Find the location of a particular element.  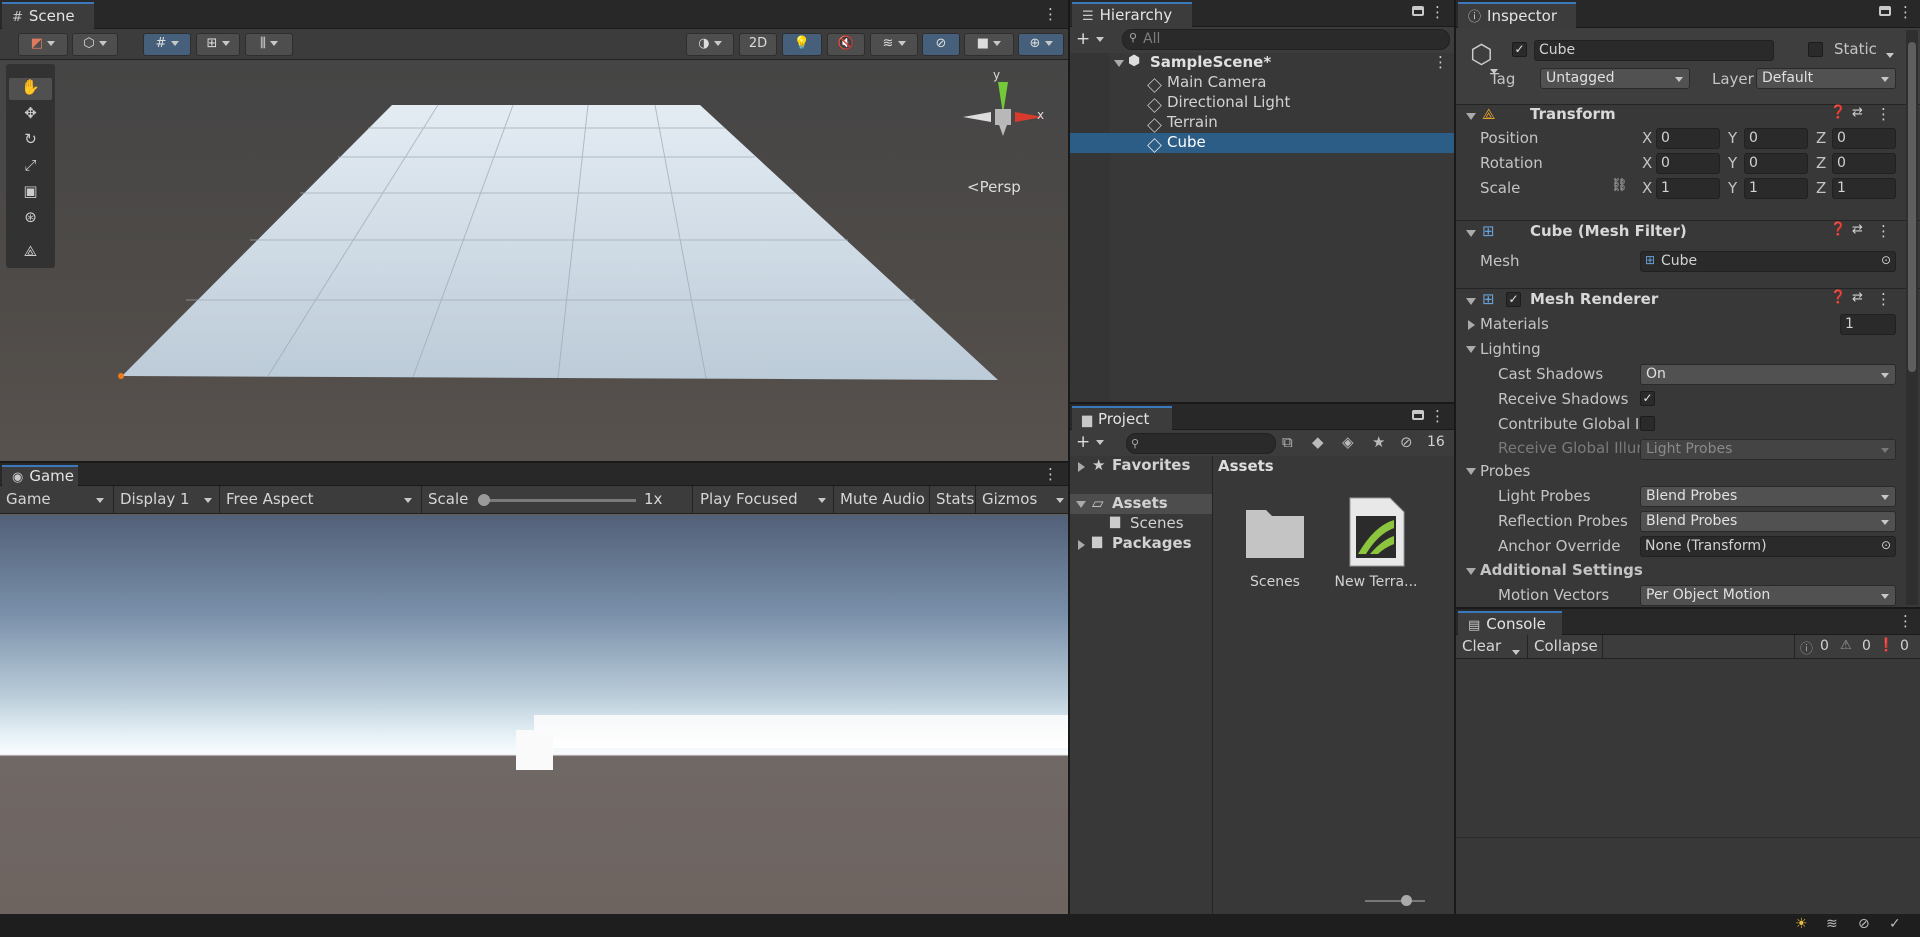

search-window-icon: ⧉ is located at coordinates (1287, 442).